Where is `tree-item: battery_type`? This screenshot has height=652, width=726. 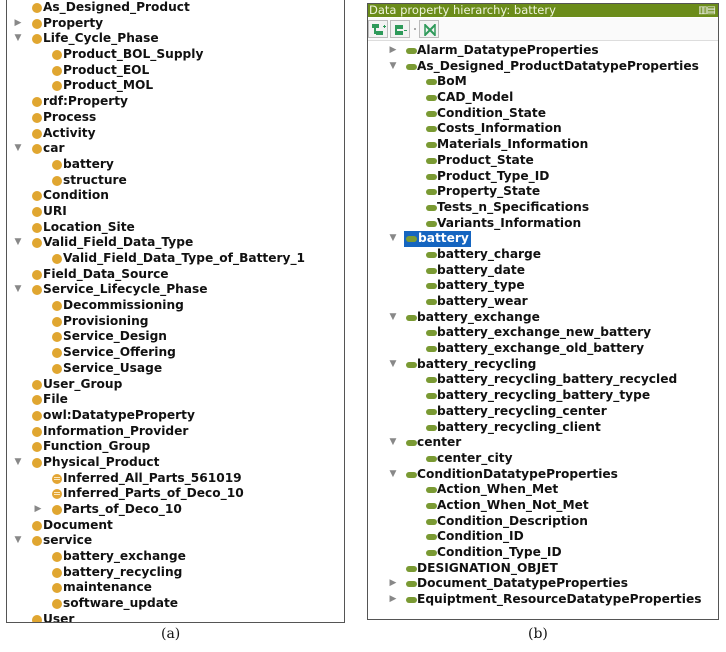 tree-item: battery_type is located at coordinates (543, 286).